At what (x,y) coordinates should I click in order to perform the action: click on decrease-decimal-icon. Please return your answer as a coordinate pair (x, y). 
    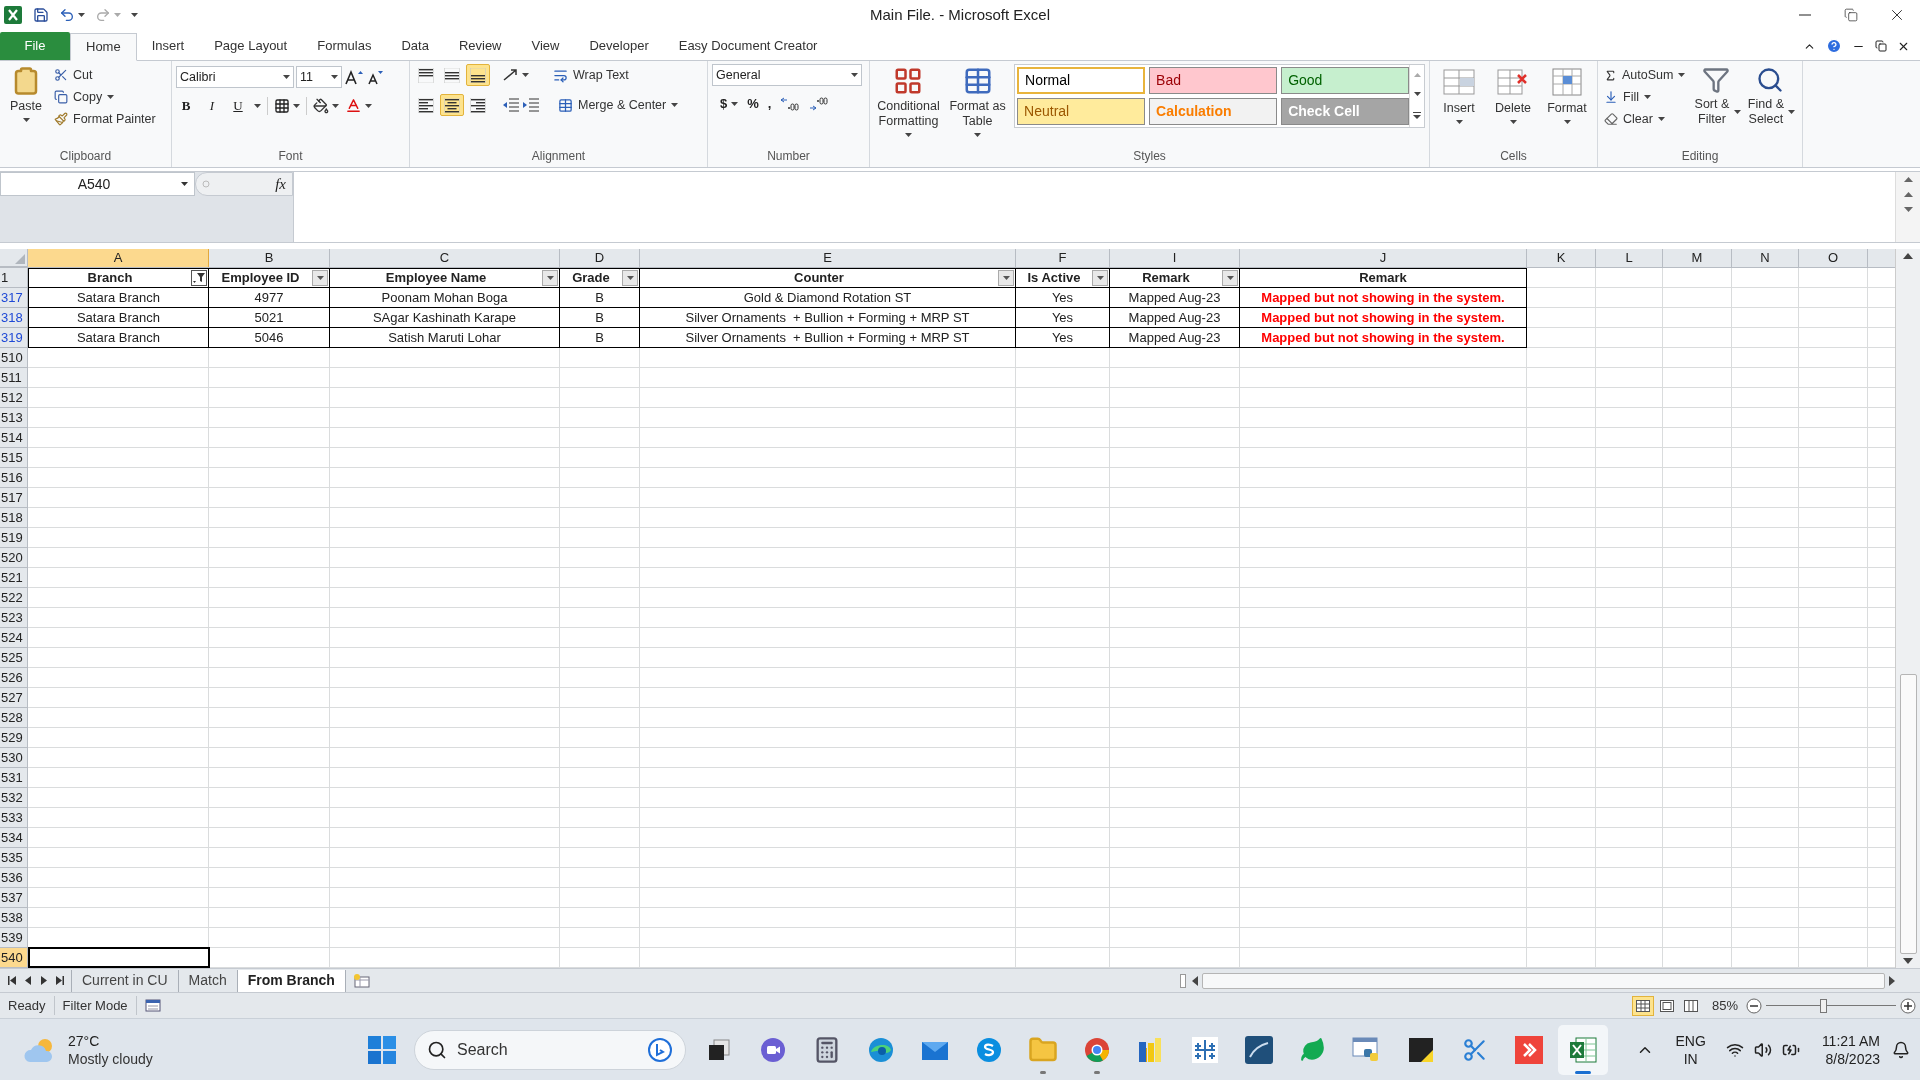
    Looking at the image, I should click on (819, 103).